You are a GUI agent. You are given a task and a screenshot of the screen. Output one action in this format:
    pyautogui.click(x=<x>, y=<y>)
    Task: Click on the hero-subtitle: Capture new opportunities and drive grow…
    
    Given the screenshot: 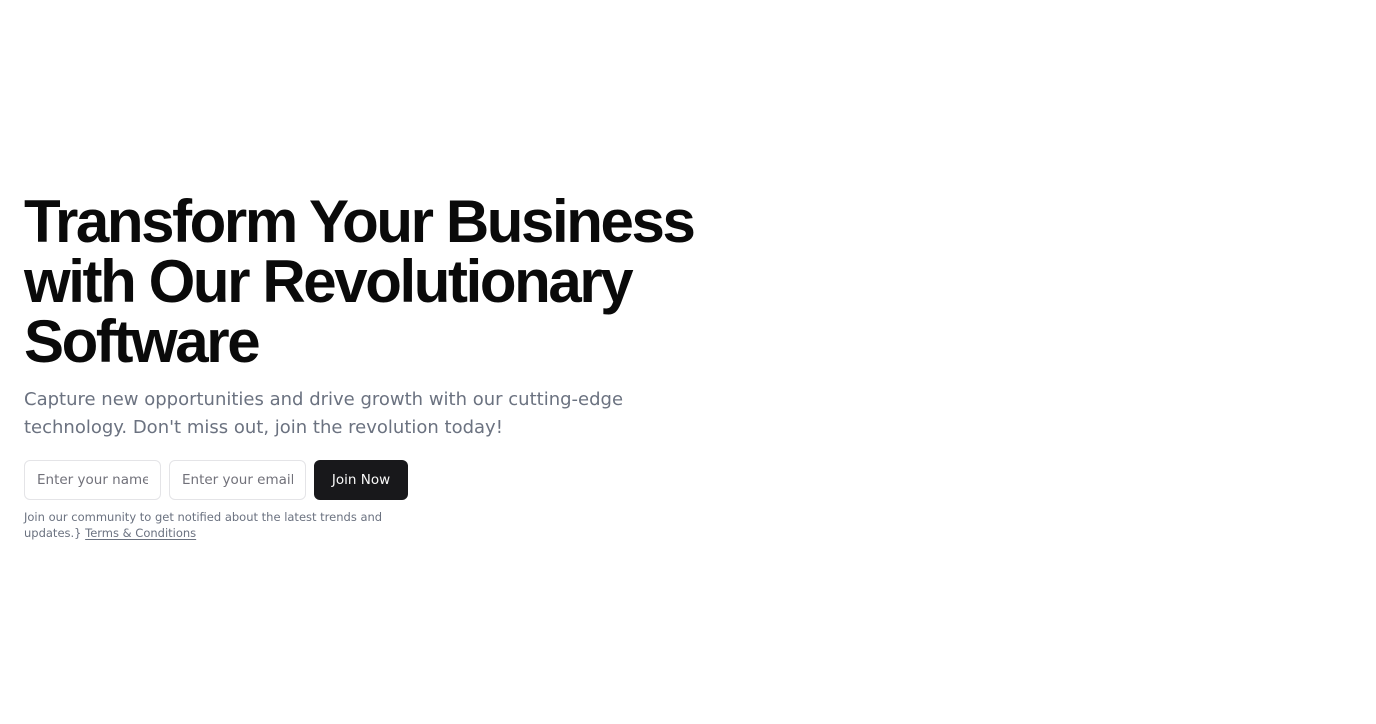 What is the action you would take?
    pyautogui.click(x=324, y=413)
    